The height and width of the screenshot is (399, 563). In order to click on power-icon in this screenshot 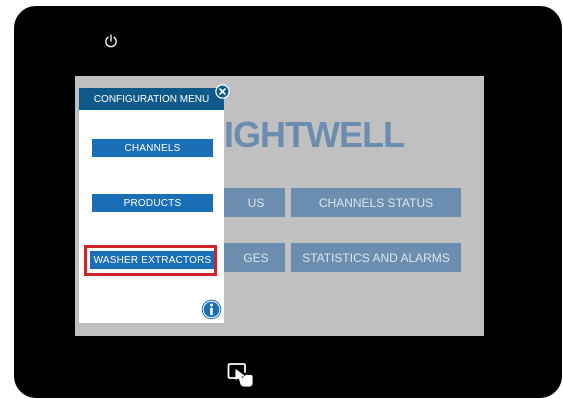, I will do `click(111, 41)`.